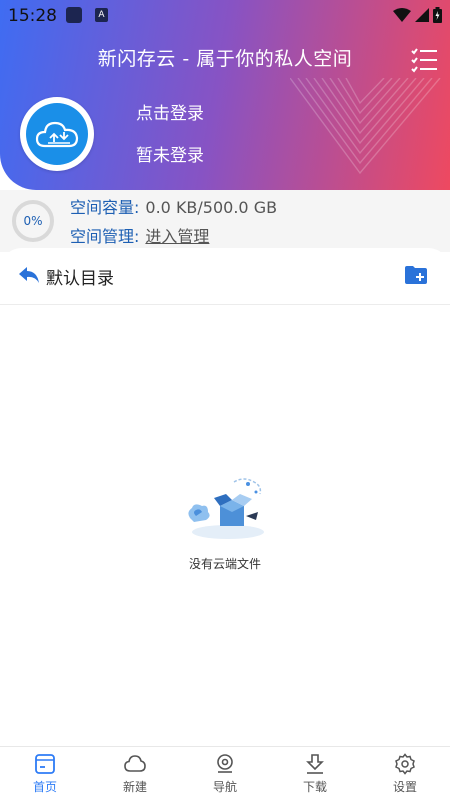 The image size is (450, 801). Describe the element at coordinates (134, 787) in the screenshot. I see `nav-label: 新建` at that location.